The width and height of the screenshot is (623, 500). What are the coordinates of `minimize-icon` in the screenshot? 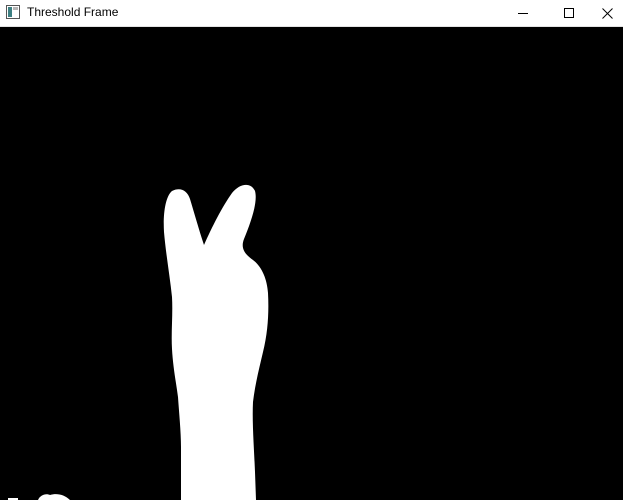 It's located at (523, 13).